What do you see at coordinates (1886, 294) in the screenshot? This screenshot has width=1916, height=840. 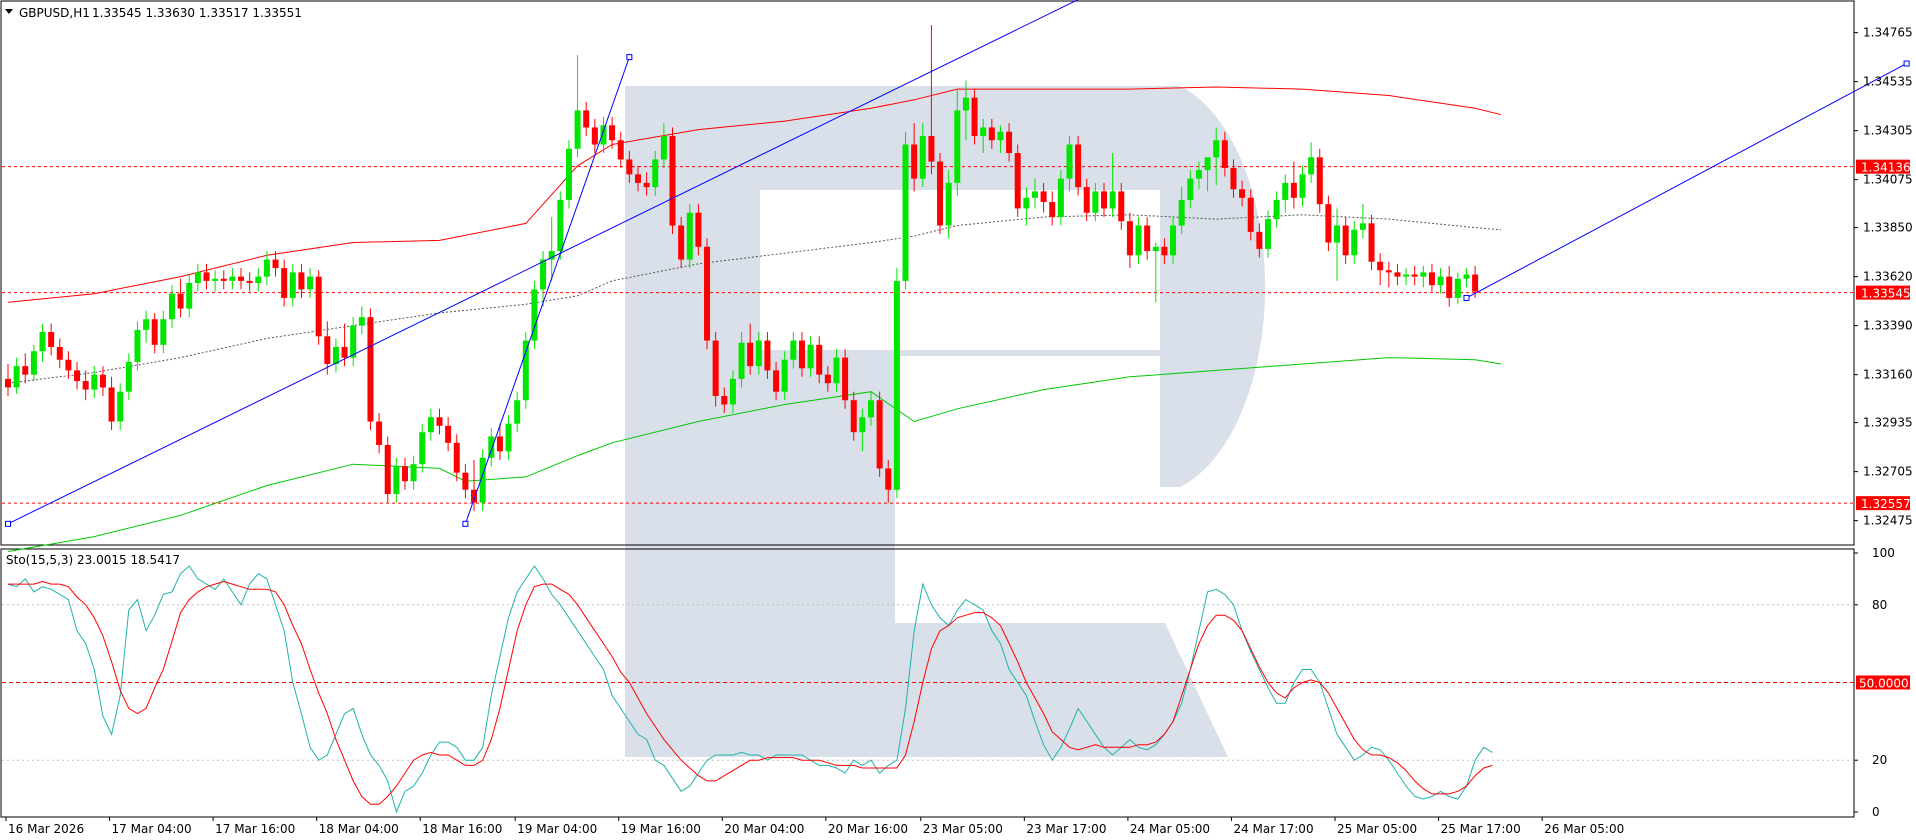 I see `level-price-label: 1.33545` at bounding box center [1886, 294].